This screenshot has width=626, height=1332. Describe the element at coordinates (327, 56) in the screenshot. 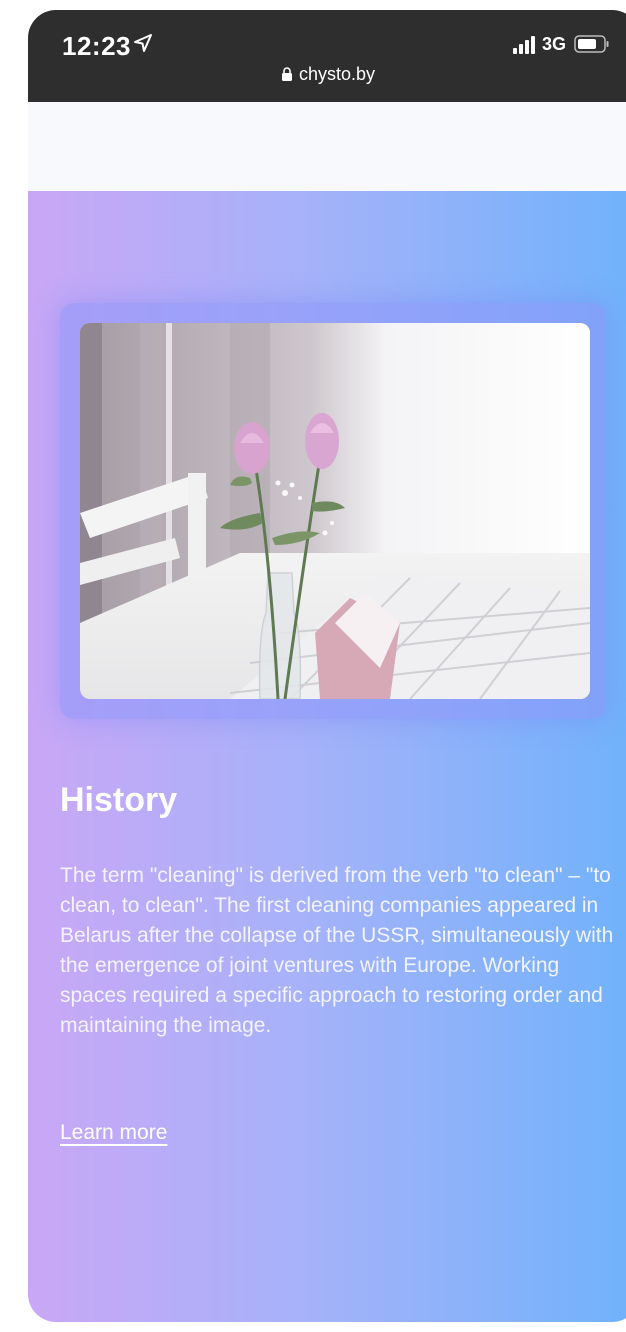

I see `status-bar: 12:23 chysto.by 3G` at that location.